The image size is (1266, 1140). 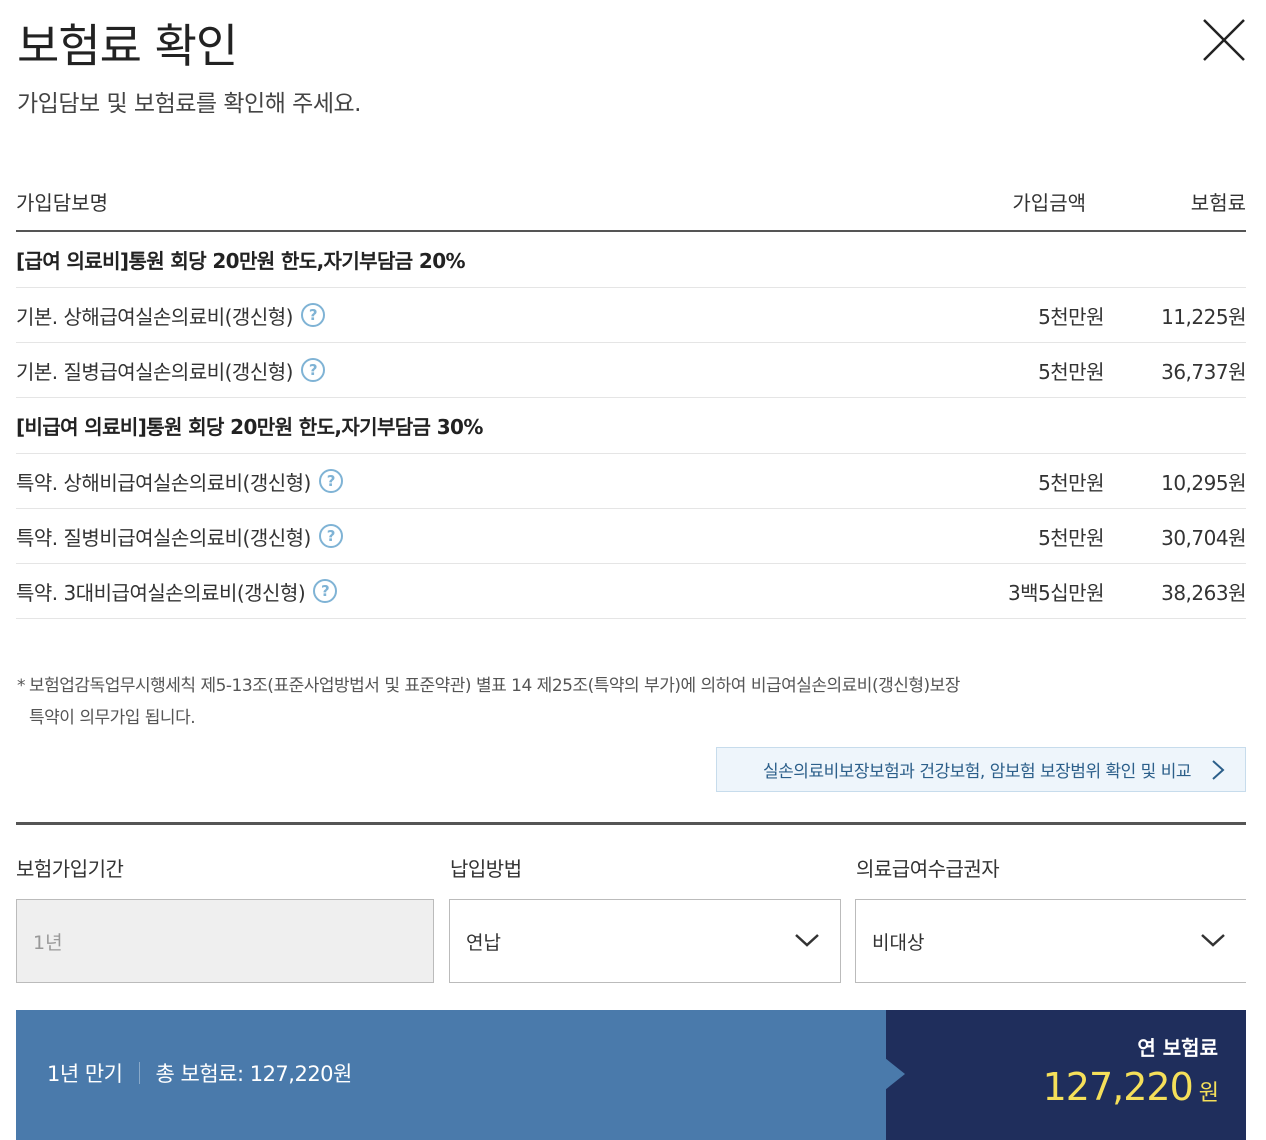 What do you see at coordinates (1118, 1087) in the screenshot?
I see `annual-premium-amount: 127,220` at bounding box center [1118, 1087].